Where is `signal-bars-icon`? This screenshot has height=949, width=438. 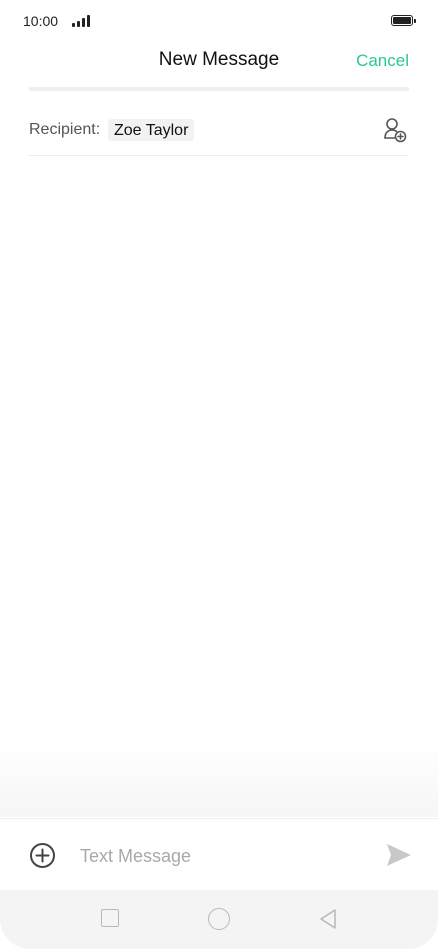 signal-bars-icon is located at coordinates (81, 21).